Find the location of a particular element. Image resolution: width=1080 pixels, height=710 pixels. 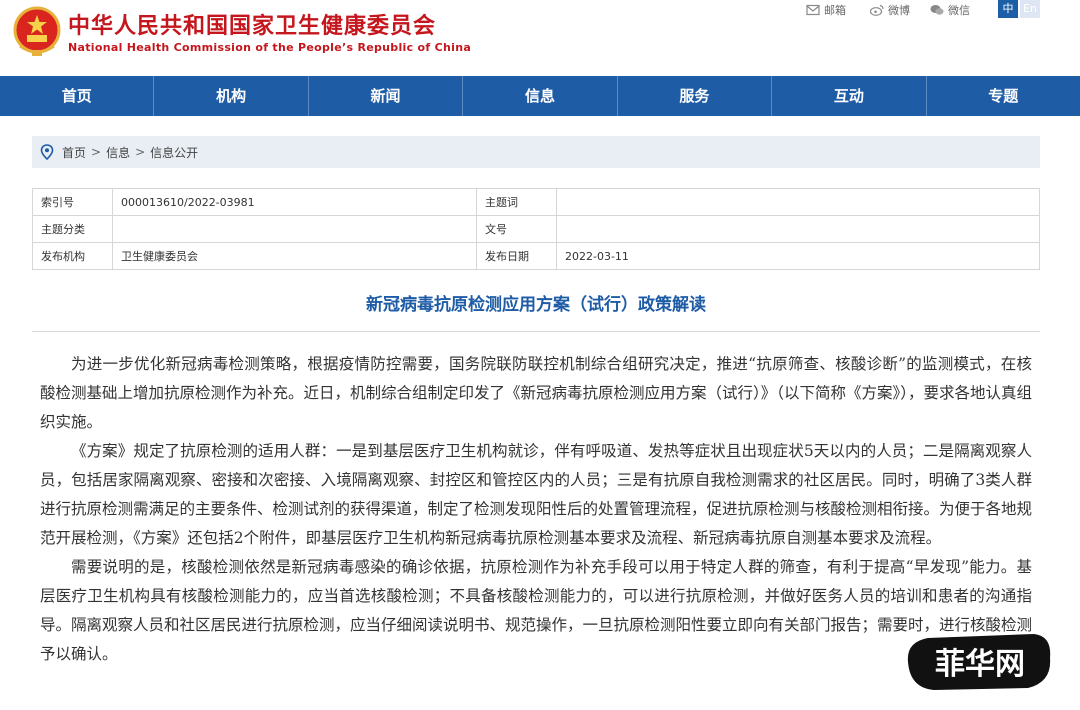

table-row: 索引号 000013610/2022-03981 主题词 is located at coordinates (536, 202).